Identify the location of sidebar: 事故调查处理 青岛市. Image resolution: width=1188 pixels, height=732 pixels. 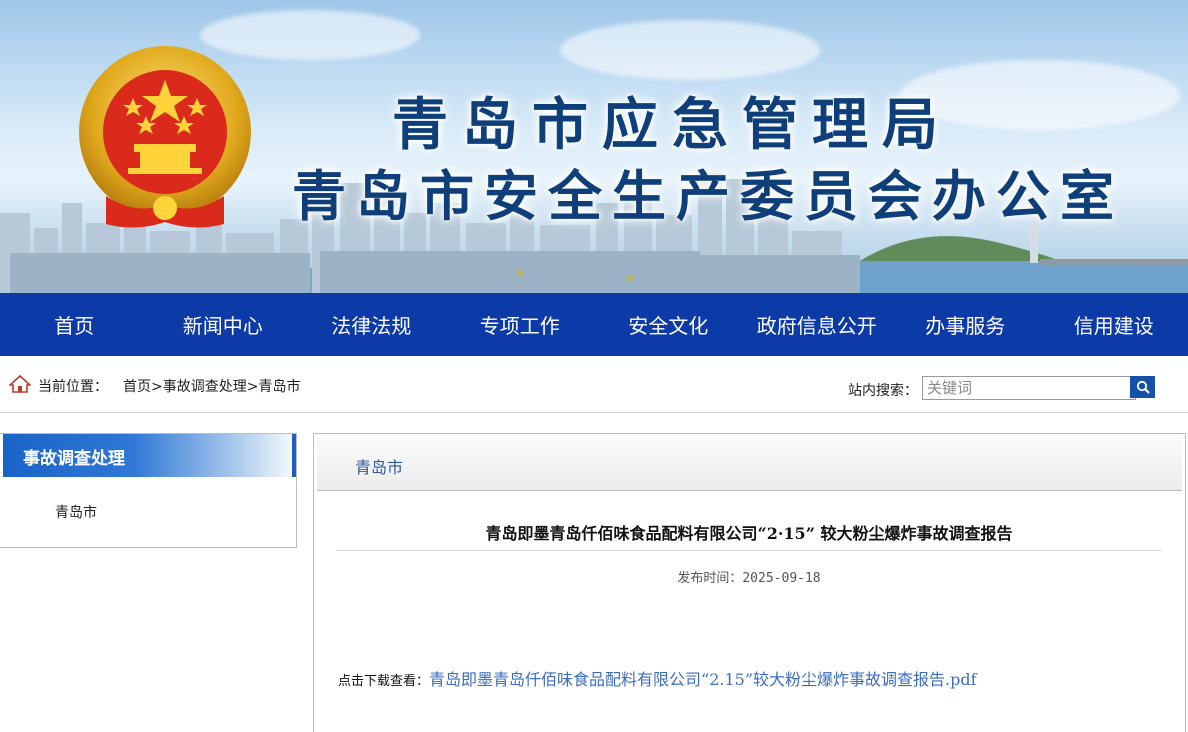
(148, 490).